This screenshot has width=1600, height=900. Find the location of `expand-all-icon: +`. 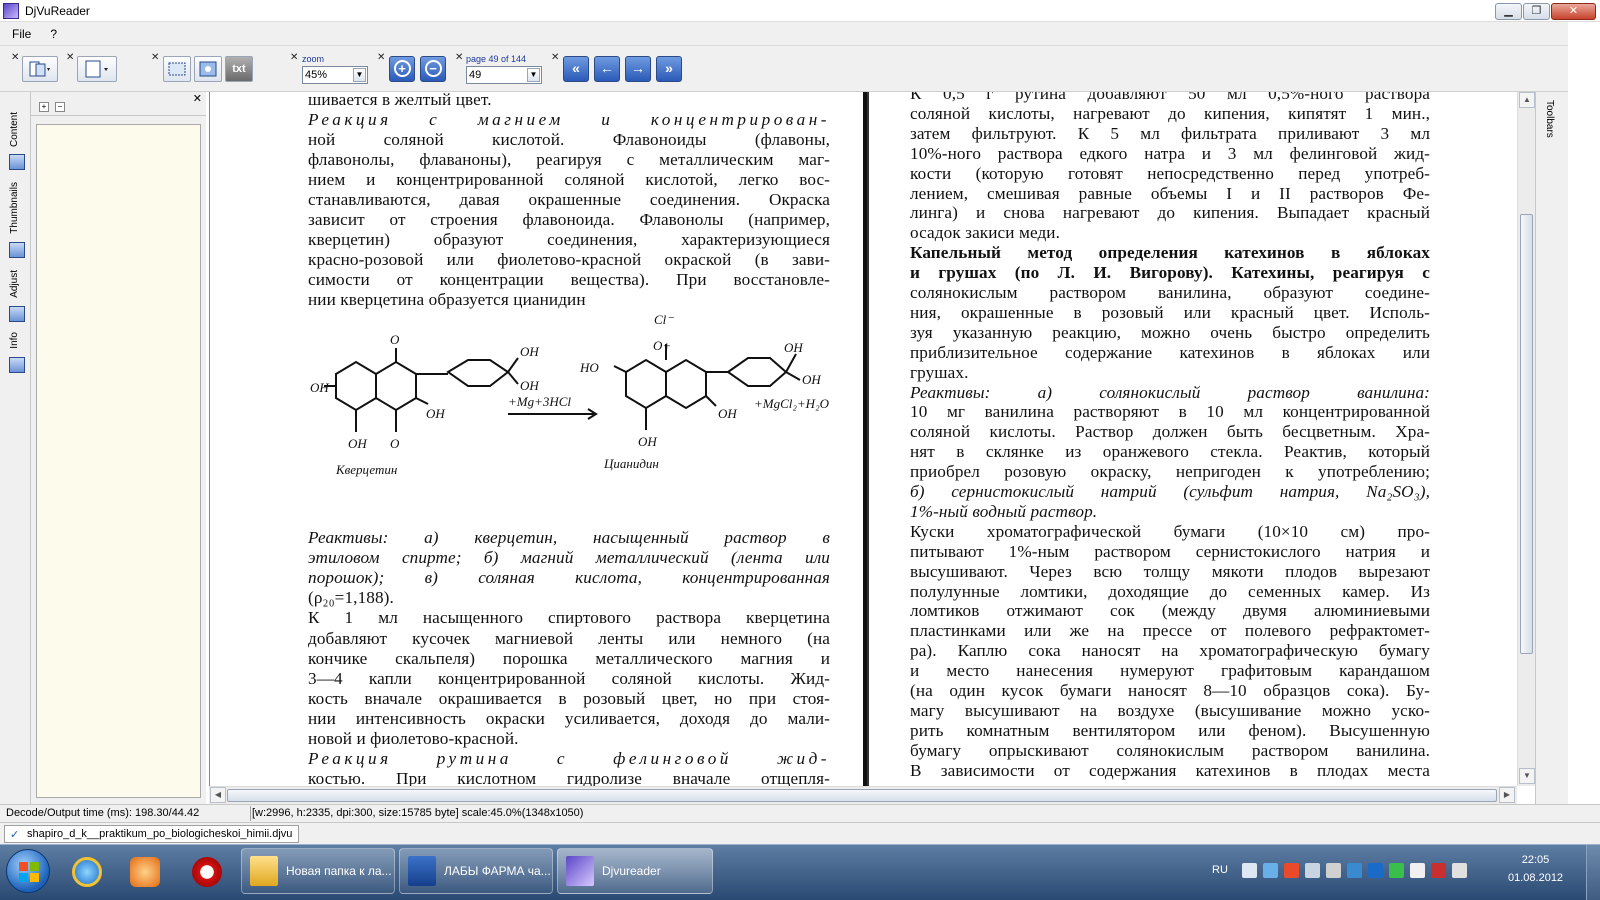

expand-all-icon: + is located at coordinates (44, 107).